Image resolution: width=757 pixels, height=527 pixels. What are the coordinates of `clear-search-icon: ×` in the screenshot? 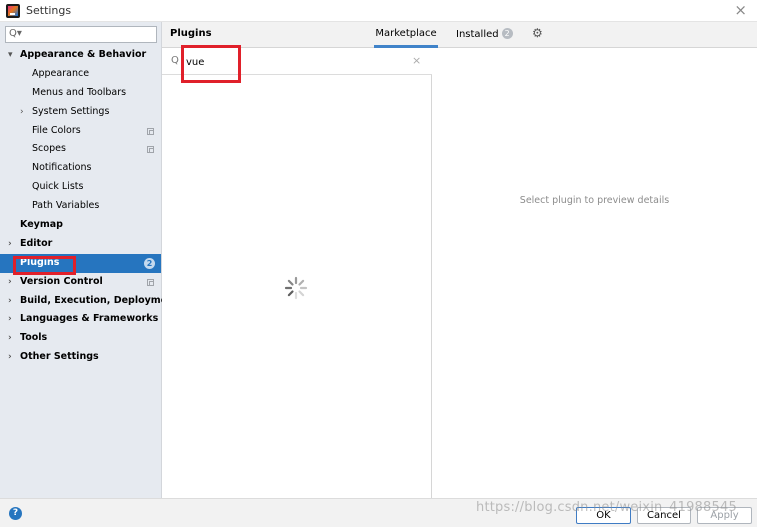 It's located at (416, 60).